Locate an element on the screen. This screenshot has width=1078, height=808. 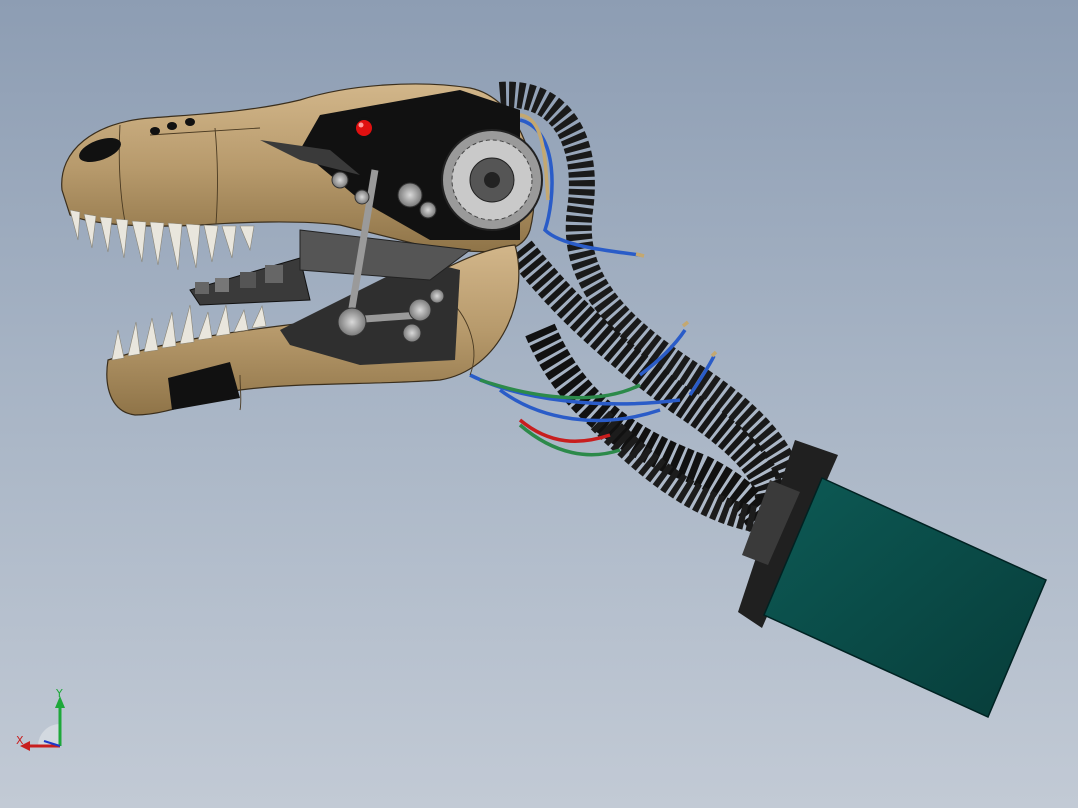
coordinate-triad: Y X is located at coordinates (40, 719).